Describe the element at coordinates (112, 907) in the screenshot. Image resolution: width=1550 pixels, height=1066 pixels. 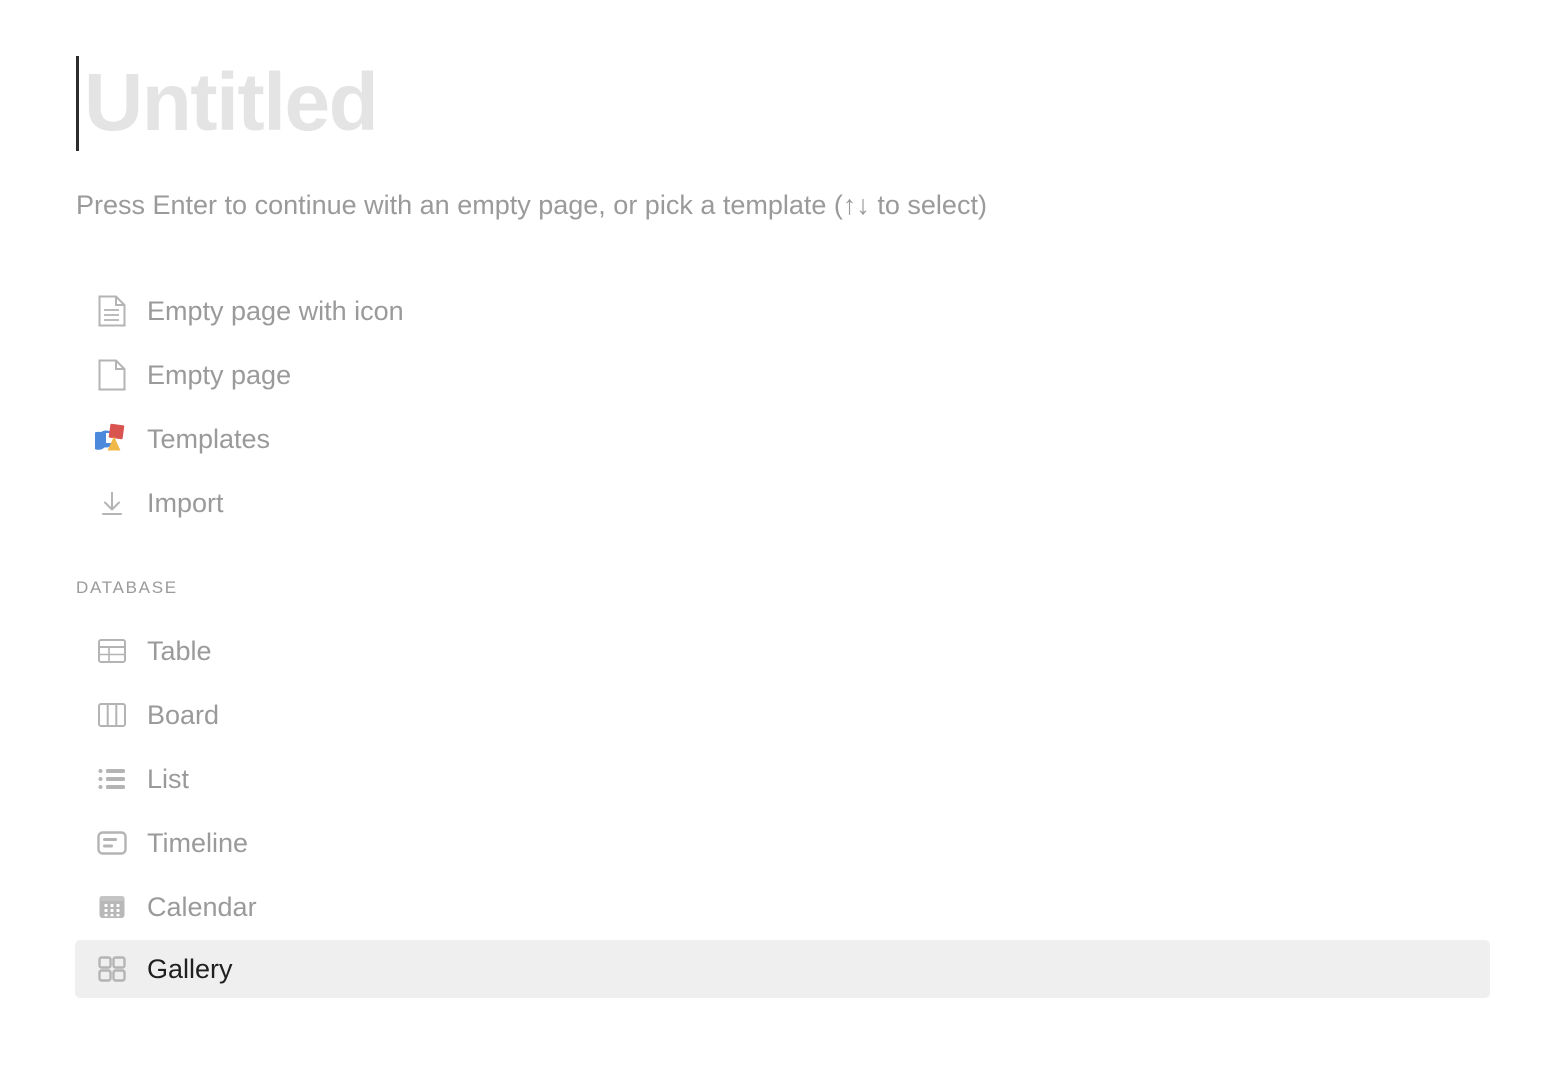
I see `calendar-icon` at that location.